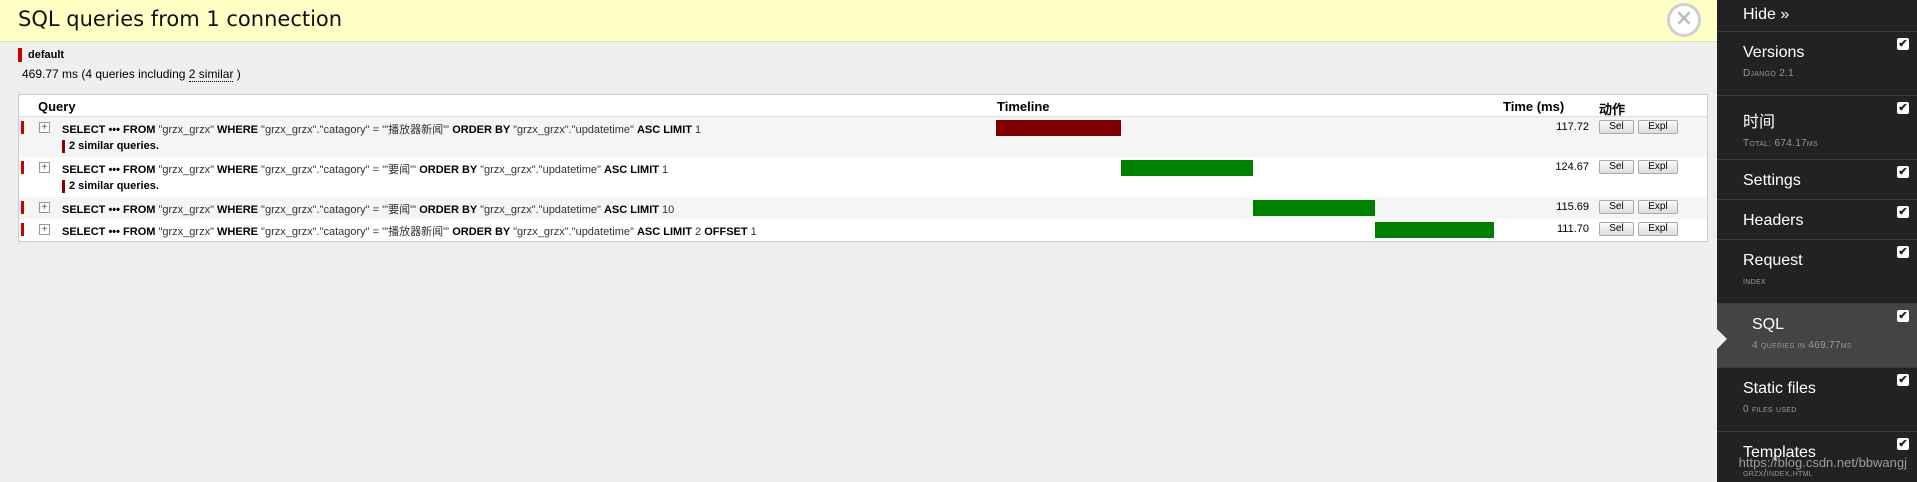 This screenshot has width=1917, height=482. Describe the element at coordinates (1772, 180) in the screenshot. I see `sidebar-item-label: Settings` at that location.